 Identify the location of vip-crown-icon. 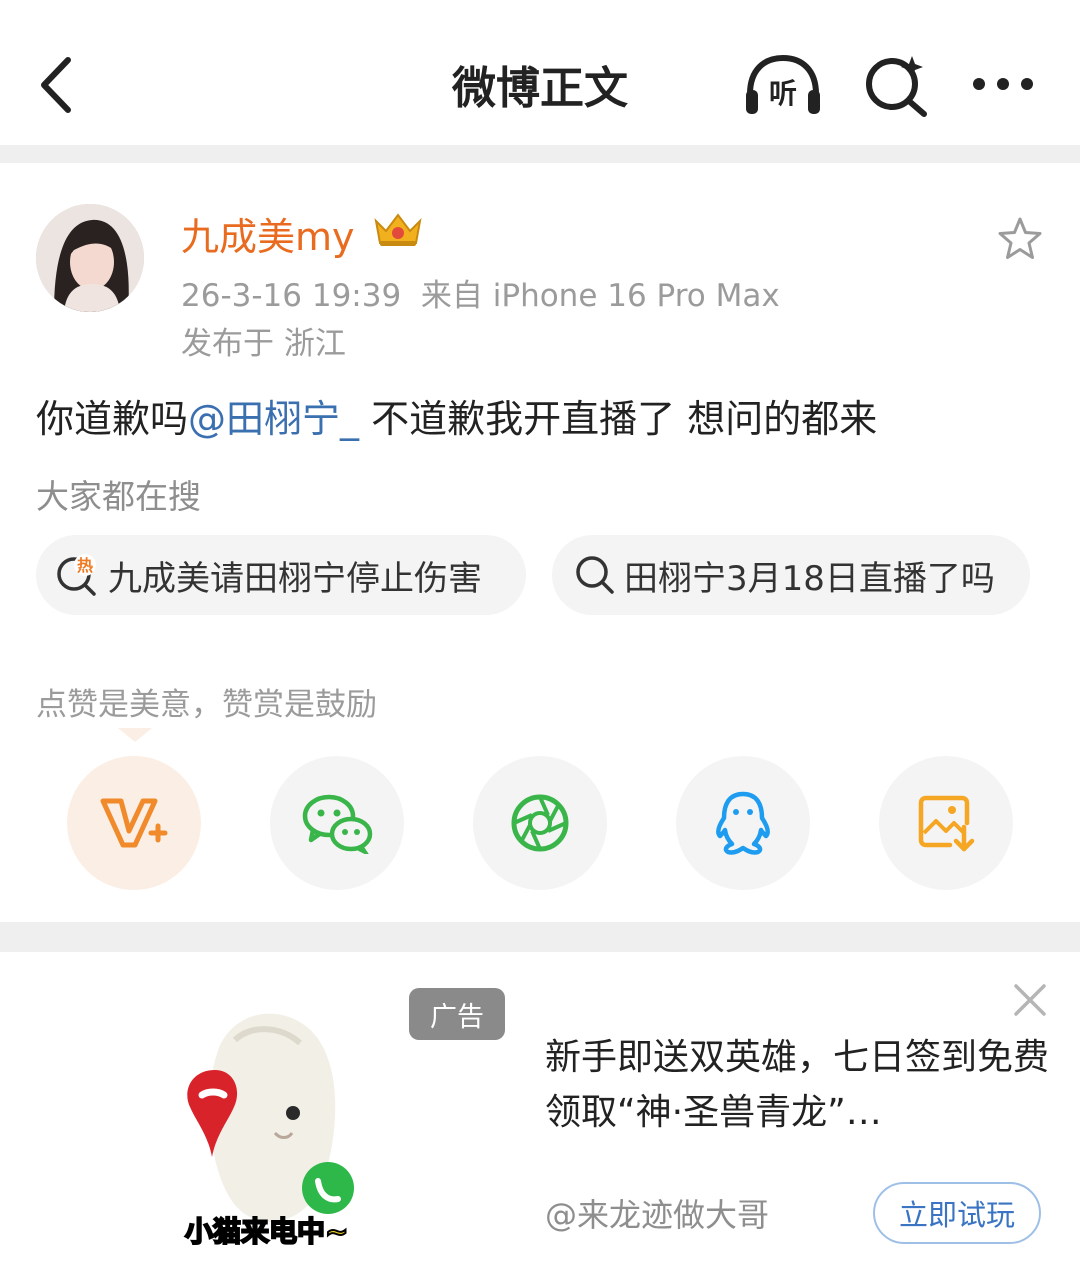
(398, 229).